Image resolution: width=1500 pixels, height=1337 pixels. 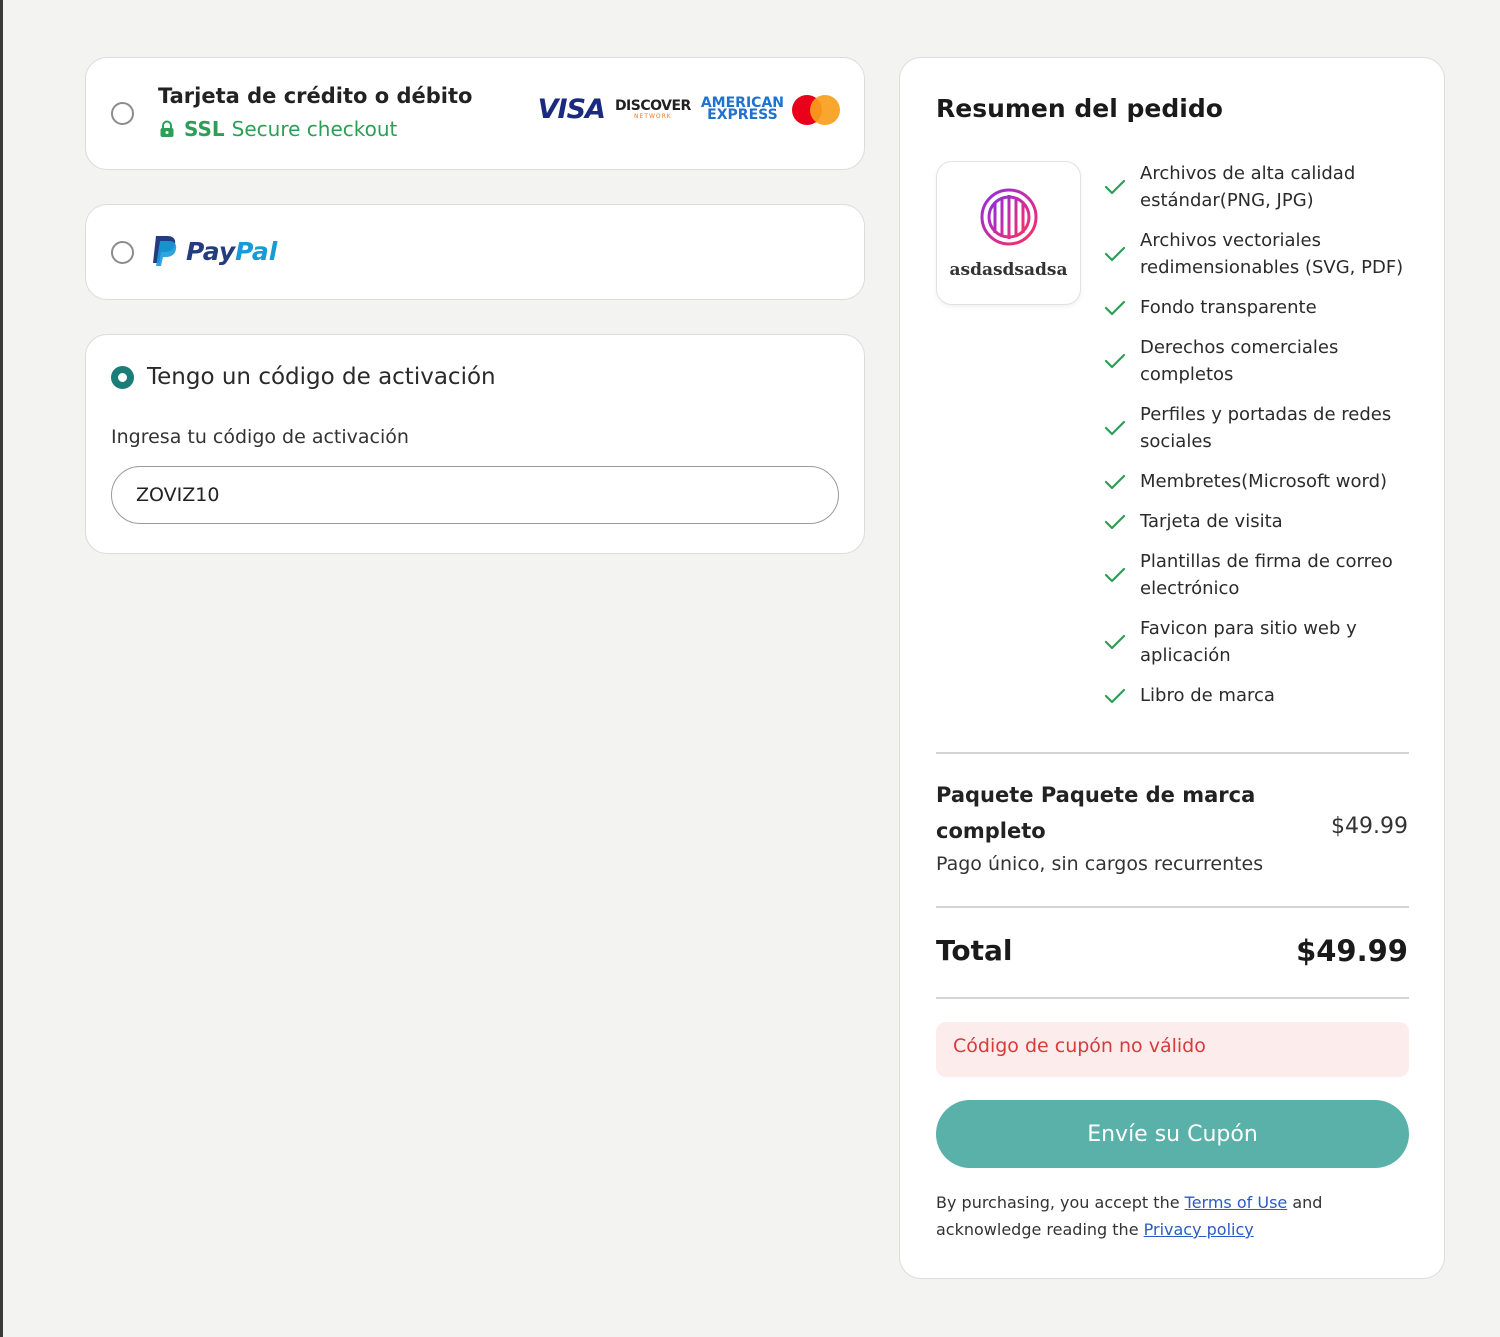 What do you see at coordinates (314, 129) in the screenshot?
I see `ssl-text: Secure checkout` at bounding box center [314, 129].